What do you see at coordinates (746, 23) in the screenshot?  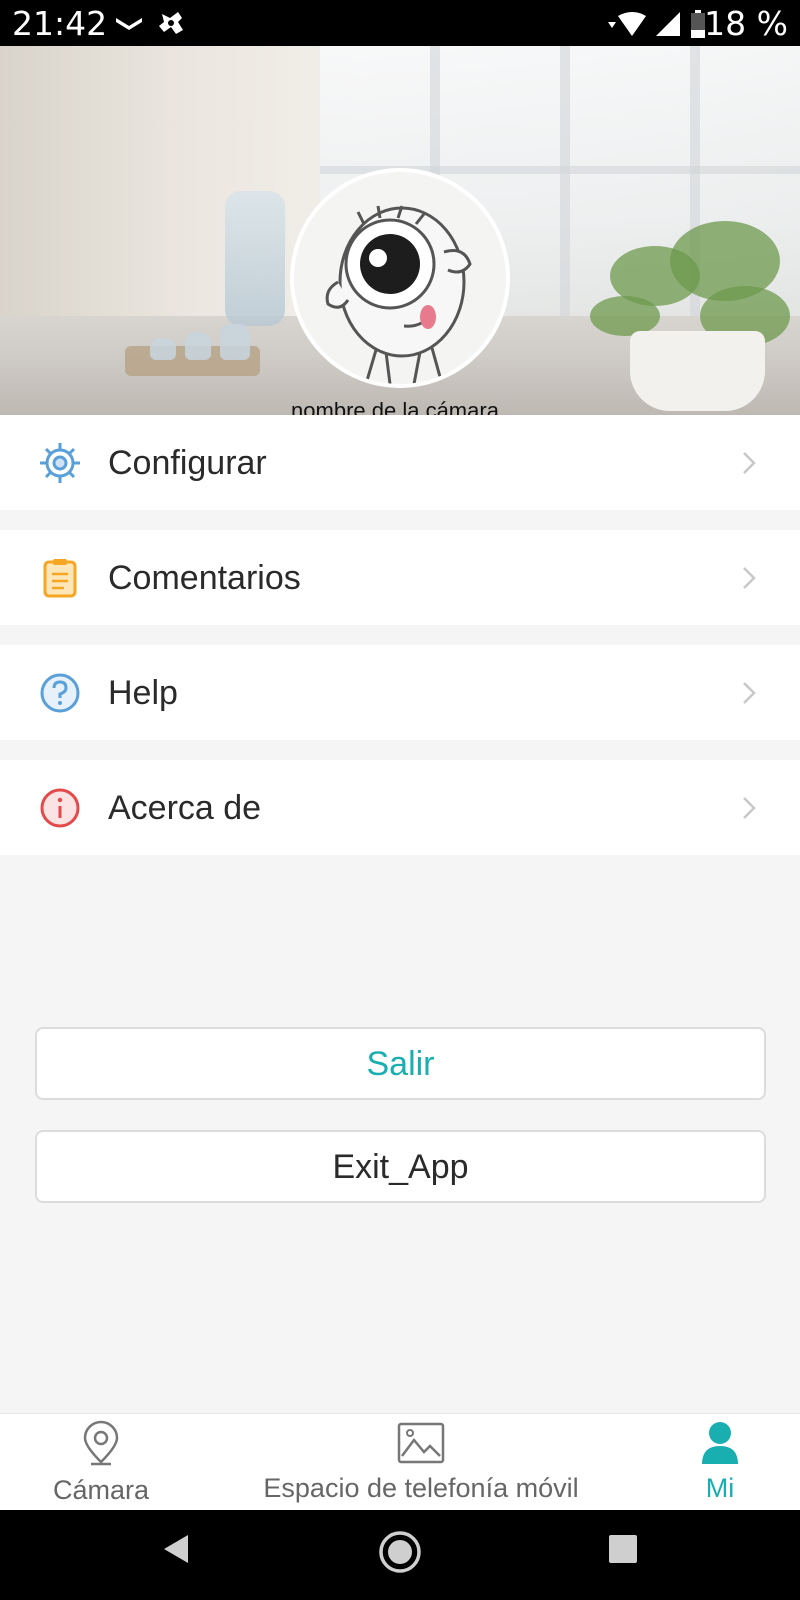 I see `battery-percentage: 18 %` at bounding box center [746, 23].